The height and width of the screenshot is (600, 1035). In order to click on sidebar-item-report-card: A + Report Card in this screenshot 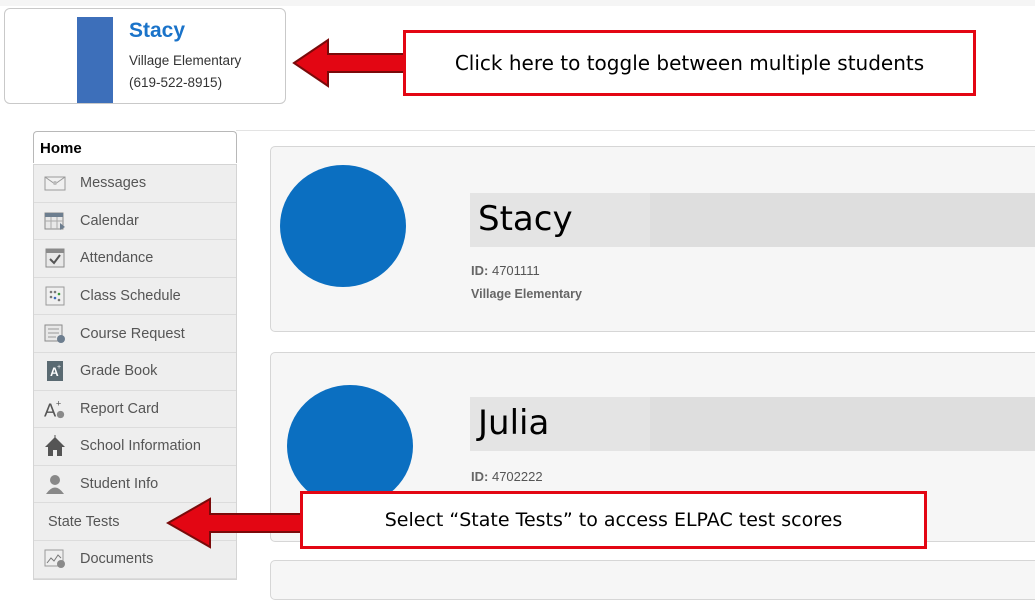, I will do `click(135, 410)`.